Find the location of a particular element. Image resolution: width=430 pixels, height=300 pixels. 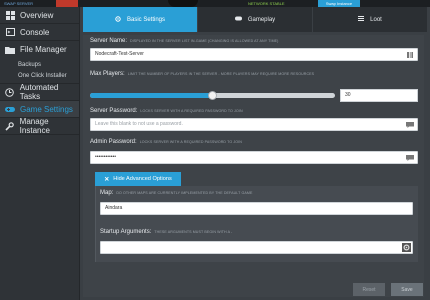

sidebar-item-label: Manage Instance is located at coordinates (34, 126).